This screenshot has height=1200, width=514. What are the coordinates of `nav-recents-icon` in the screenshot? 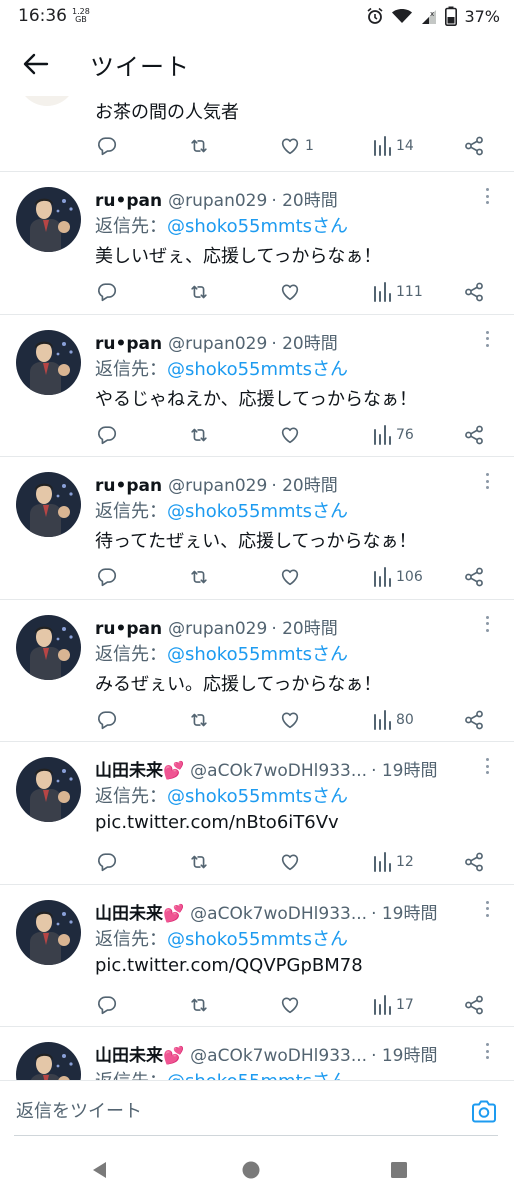 It's located at (399, 1170).